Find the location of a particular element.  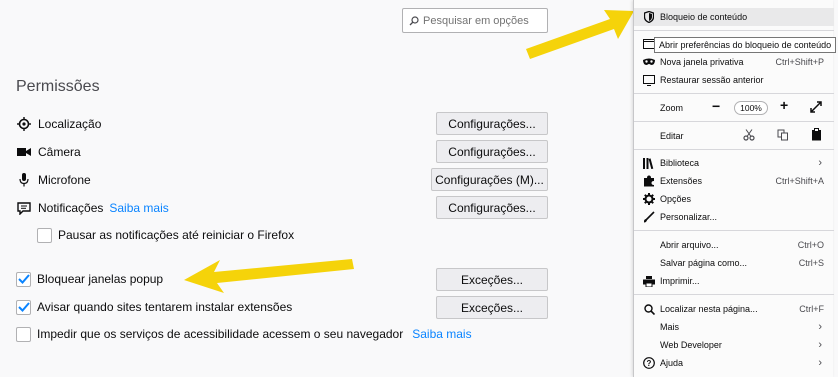

warn-addons-checkbox is located at coordinates (23, 307).